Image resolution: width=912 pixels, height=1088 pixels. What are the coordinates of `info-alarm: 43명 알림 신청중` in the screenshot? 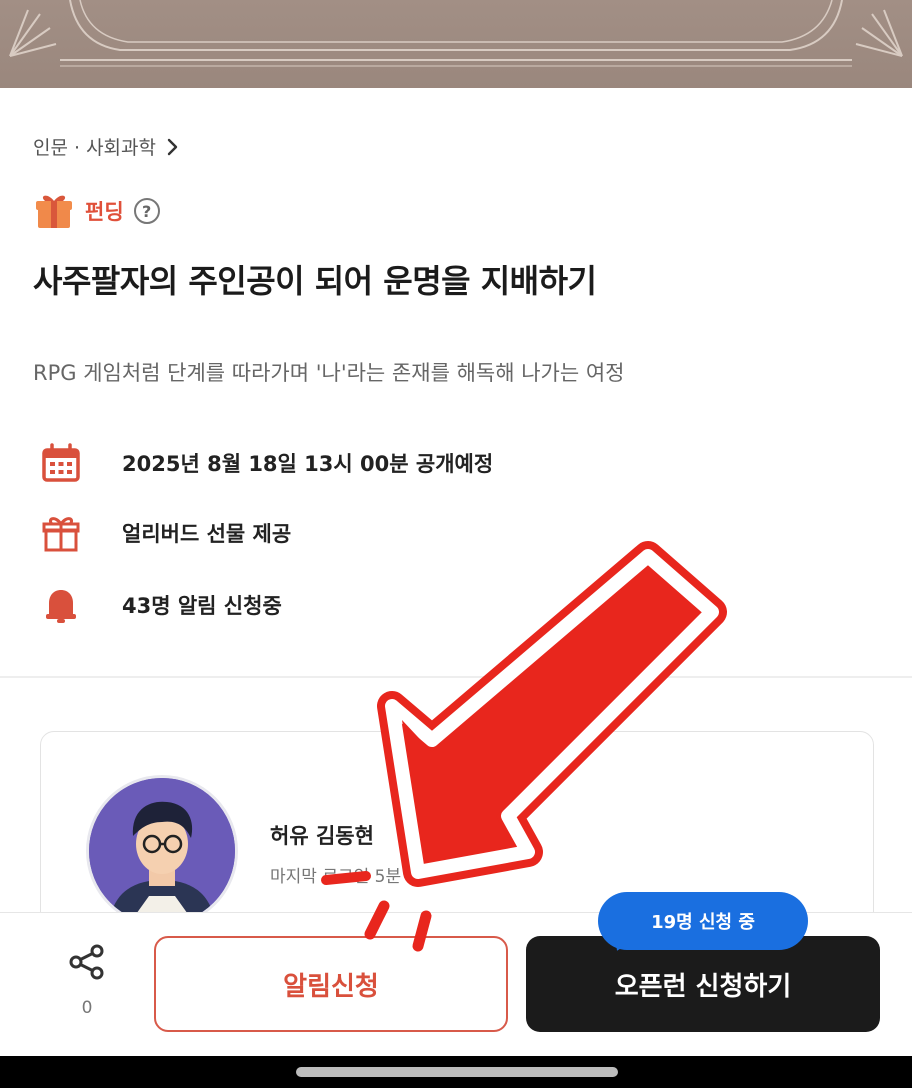 It's located at (160, 605).